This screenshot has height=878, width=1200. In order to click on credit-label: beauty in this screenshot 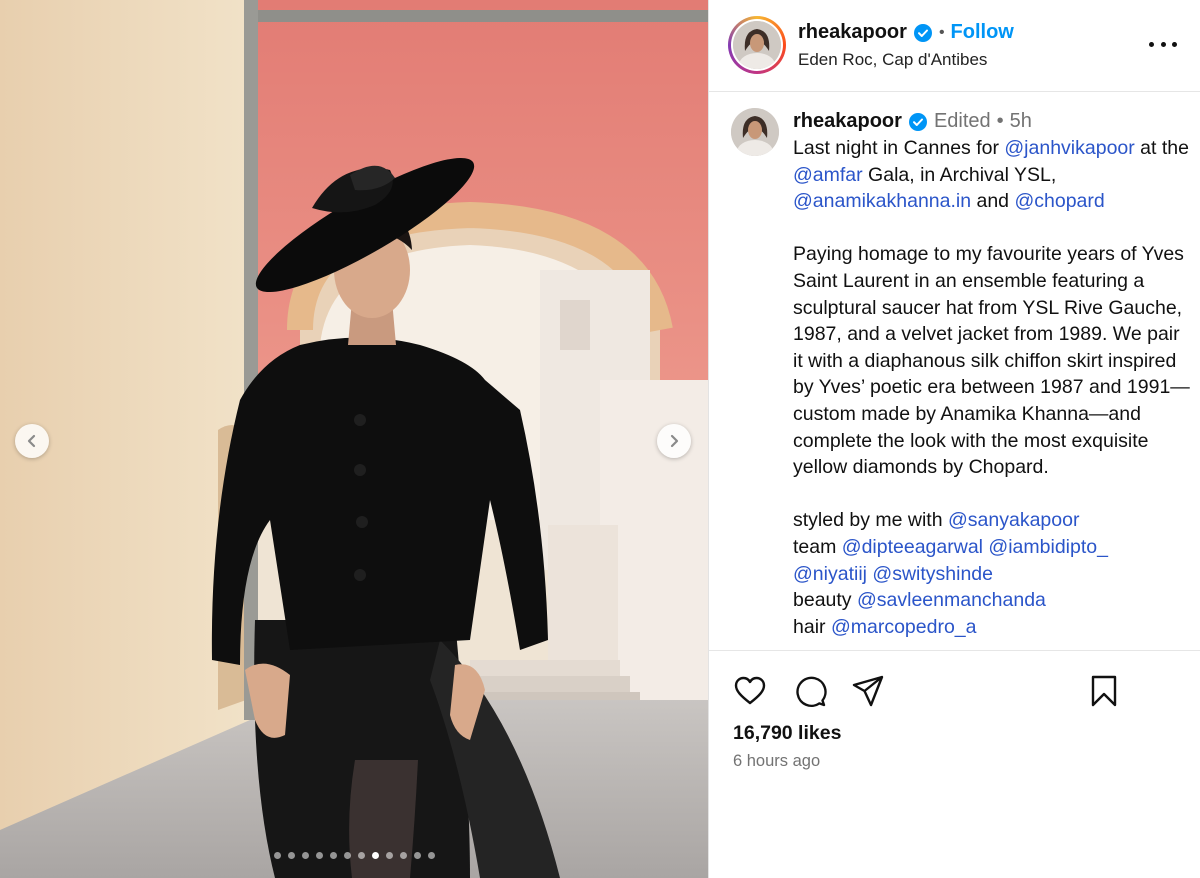, I will do `click(825, 600)`.